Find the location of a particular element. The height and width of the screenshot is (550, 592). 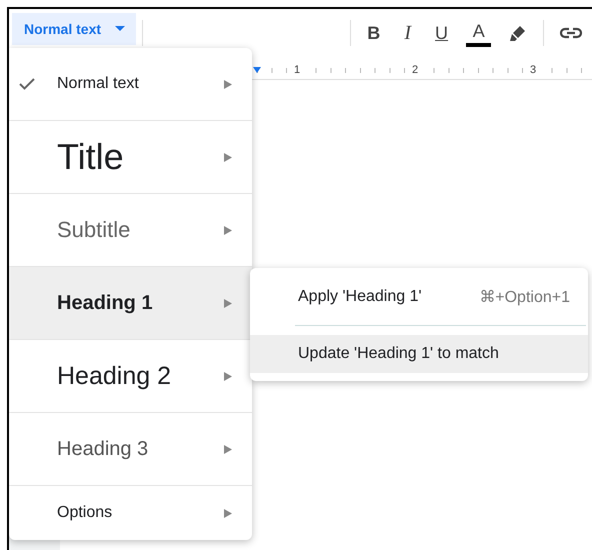

style-menu-item: Heading 1 is located at coordinates (130, 303).